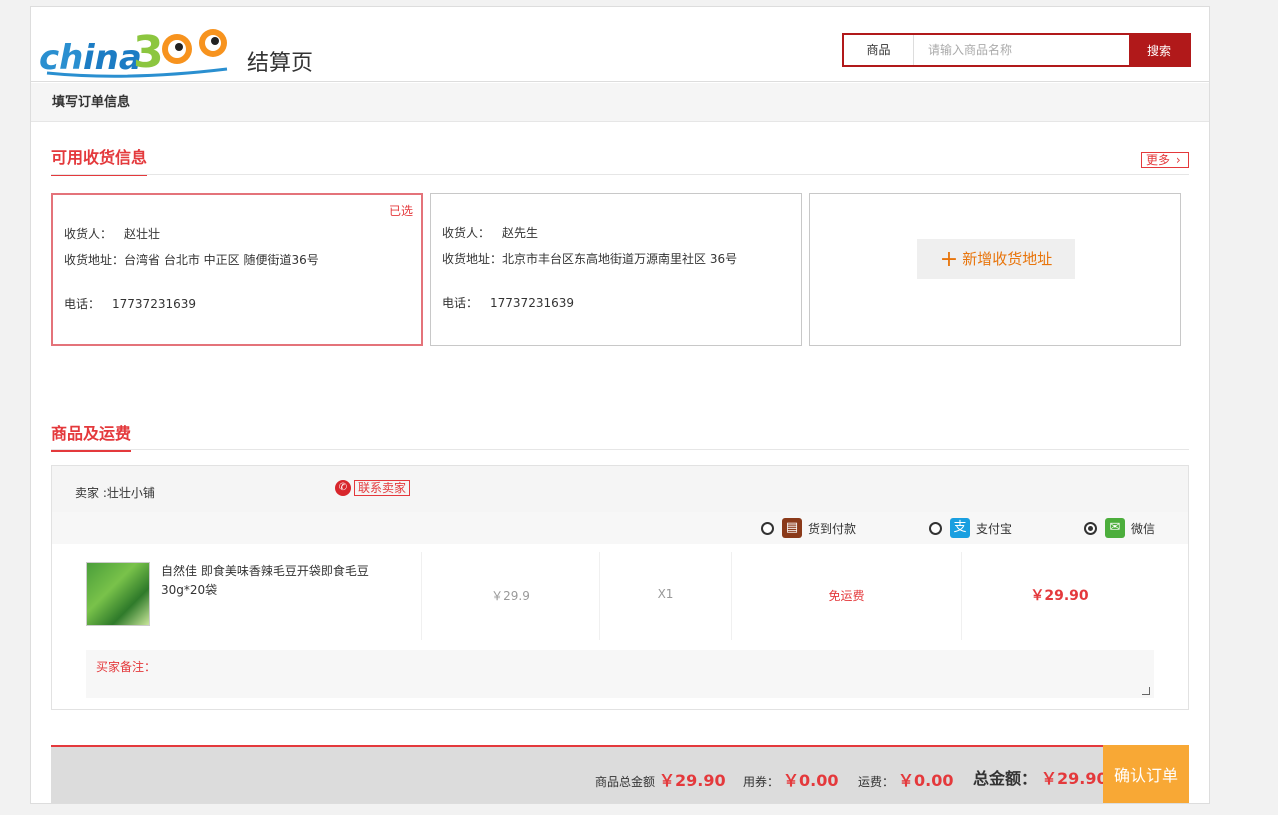  Describe the element at coordinates (1143, 528) in the screenshot. I see `payment-label: 微信` at that location.